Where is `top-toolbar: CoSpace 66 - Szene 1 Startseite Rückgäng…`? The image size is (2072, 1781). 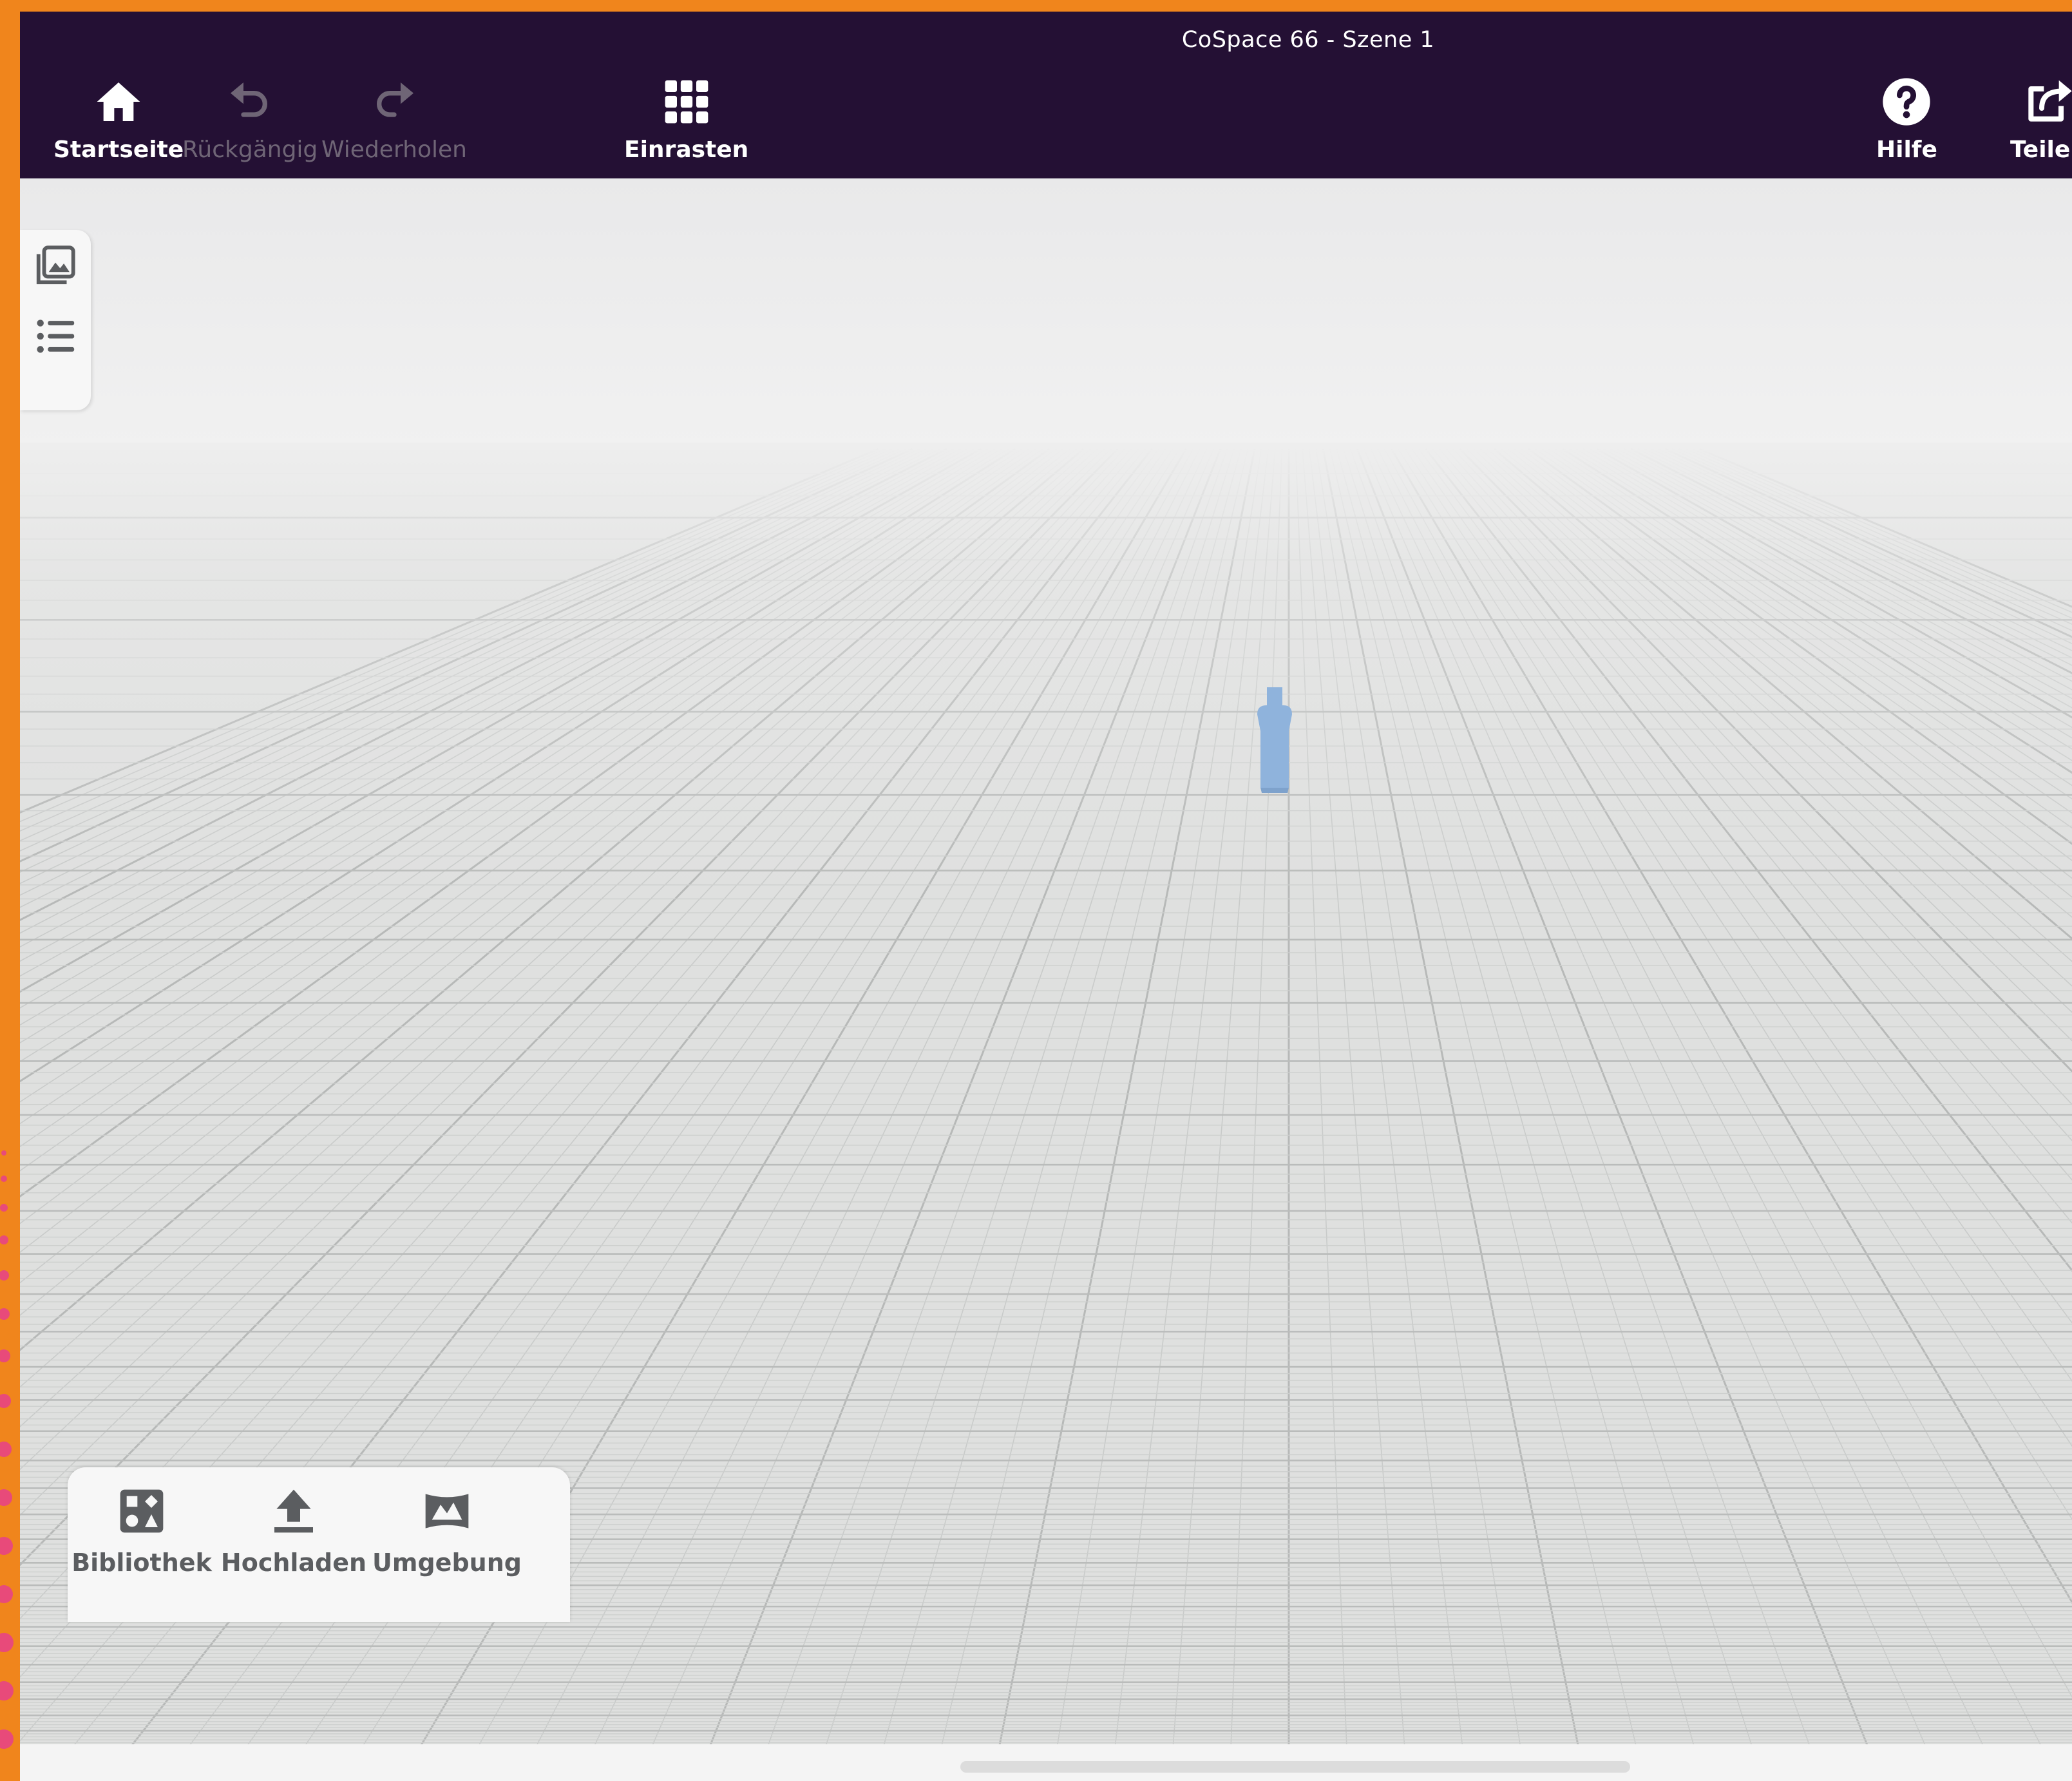
top-toolbar: CoSpace 66 - Szene 1 Startseite Rückgäng… is located at coordinates (1046, 95).